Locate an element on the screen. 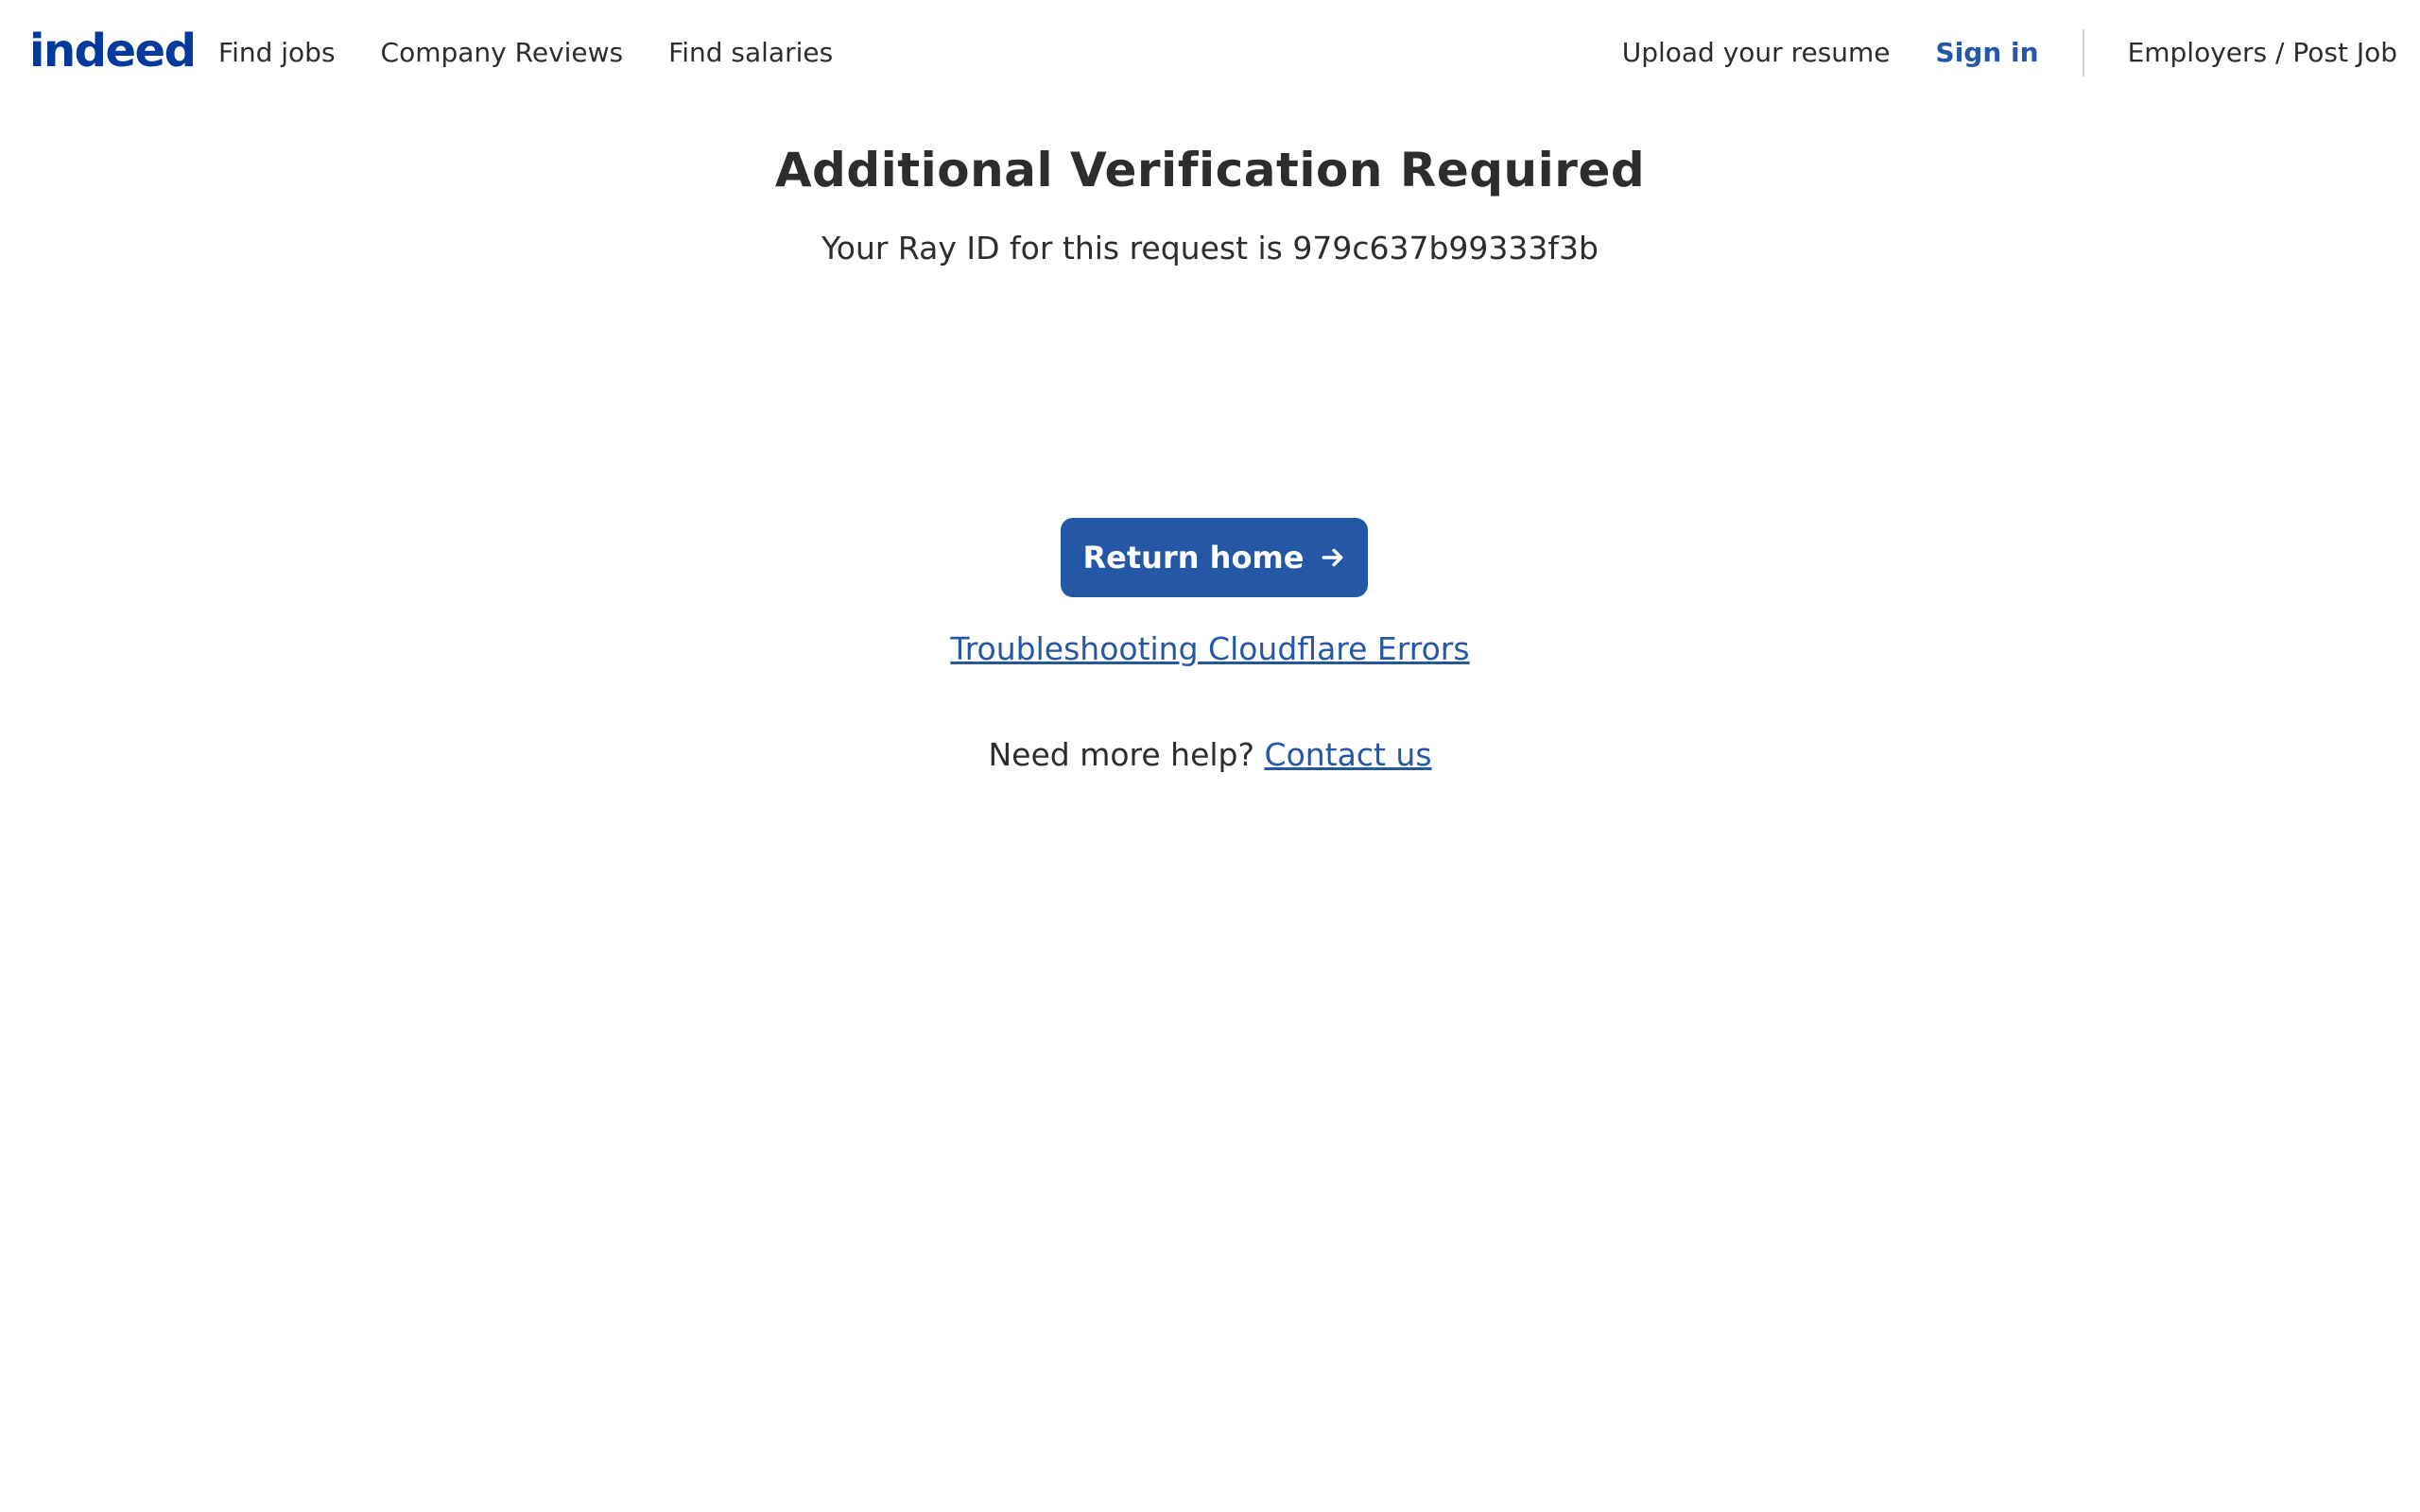 The image size is (2420, 1512). employers-post-job-link: Employers / Post Job is located at coordinates (2262, 52).